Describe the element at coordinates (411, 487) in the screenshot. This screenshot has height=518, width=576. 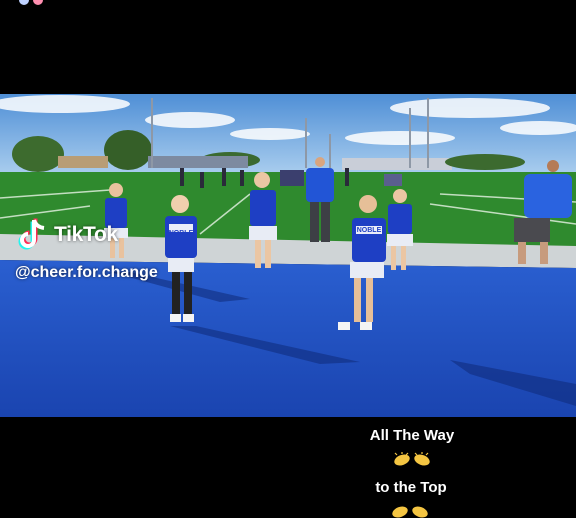
I see `caption-line-2: to the Top` at that location.